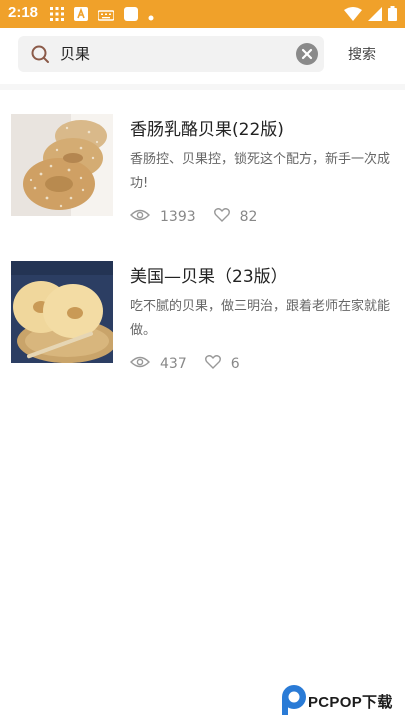 This screenshot has height=720, width=405. I want to click on like-count: 6, so click(235, 364).